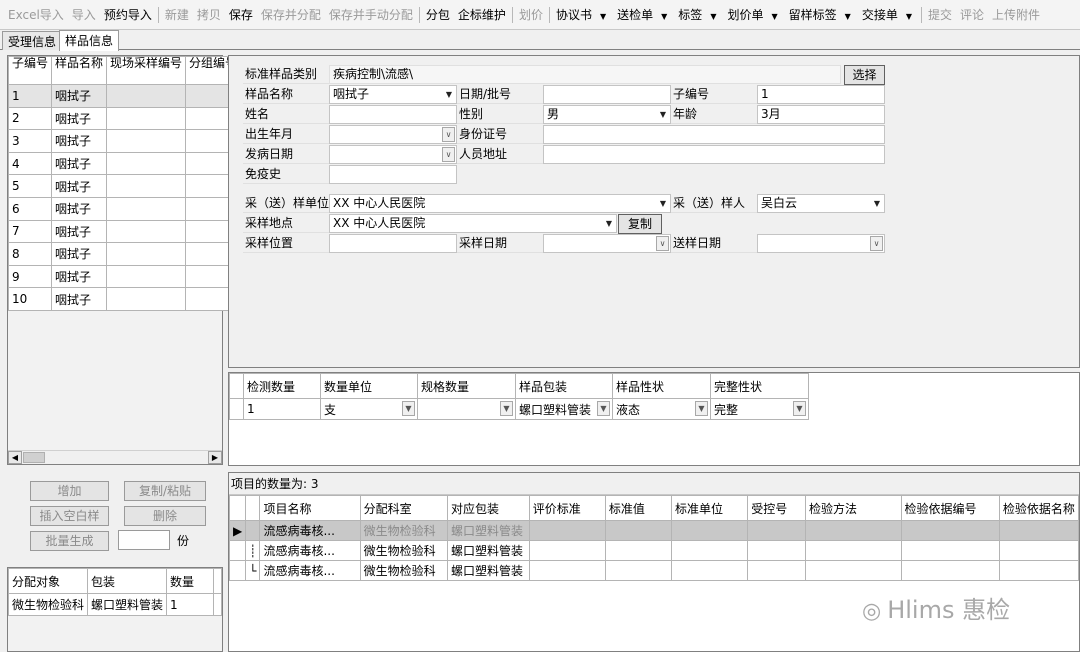 Image resolution: width=1080 pixels, height=652 pixels. I want to click on agreement-dropdown-icon: ▼, so click(604, 15).